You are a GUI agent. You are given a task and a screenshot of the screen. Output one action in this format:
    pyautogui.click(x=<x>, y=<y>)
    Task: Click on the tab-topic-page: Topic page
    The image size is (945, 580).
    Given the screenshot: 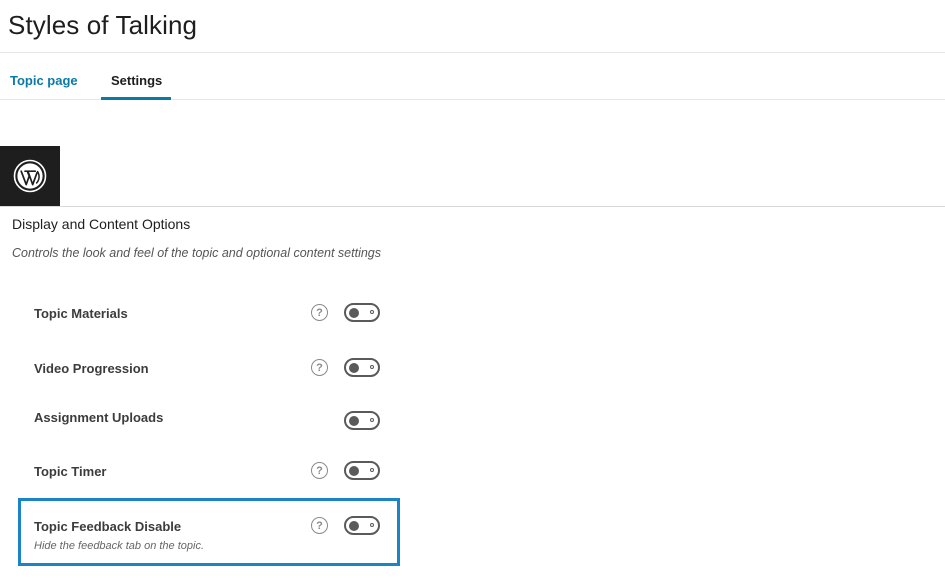 What is the action you would take?
    pyautogui.click(x=44, y=80)
    